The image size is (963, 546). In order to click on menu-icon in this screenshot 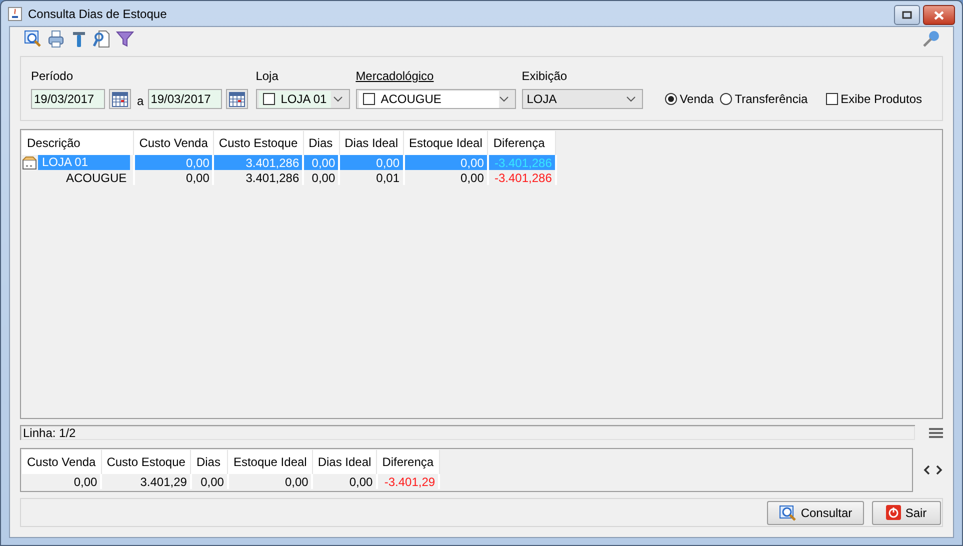, I will do `click(936, 433)`.